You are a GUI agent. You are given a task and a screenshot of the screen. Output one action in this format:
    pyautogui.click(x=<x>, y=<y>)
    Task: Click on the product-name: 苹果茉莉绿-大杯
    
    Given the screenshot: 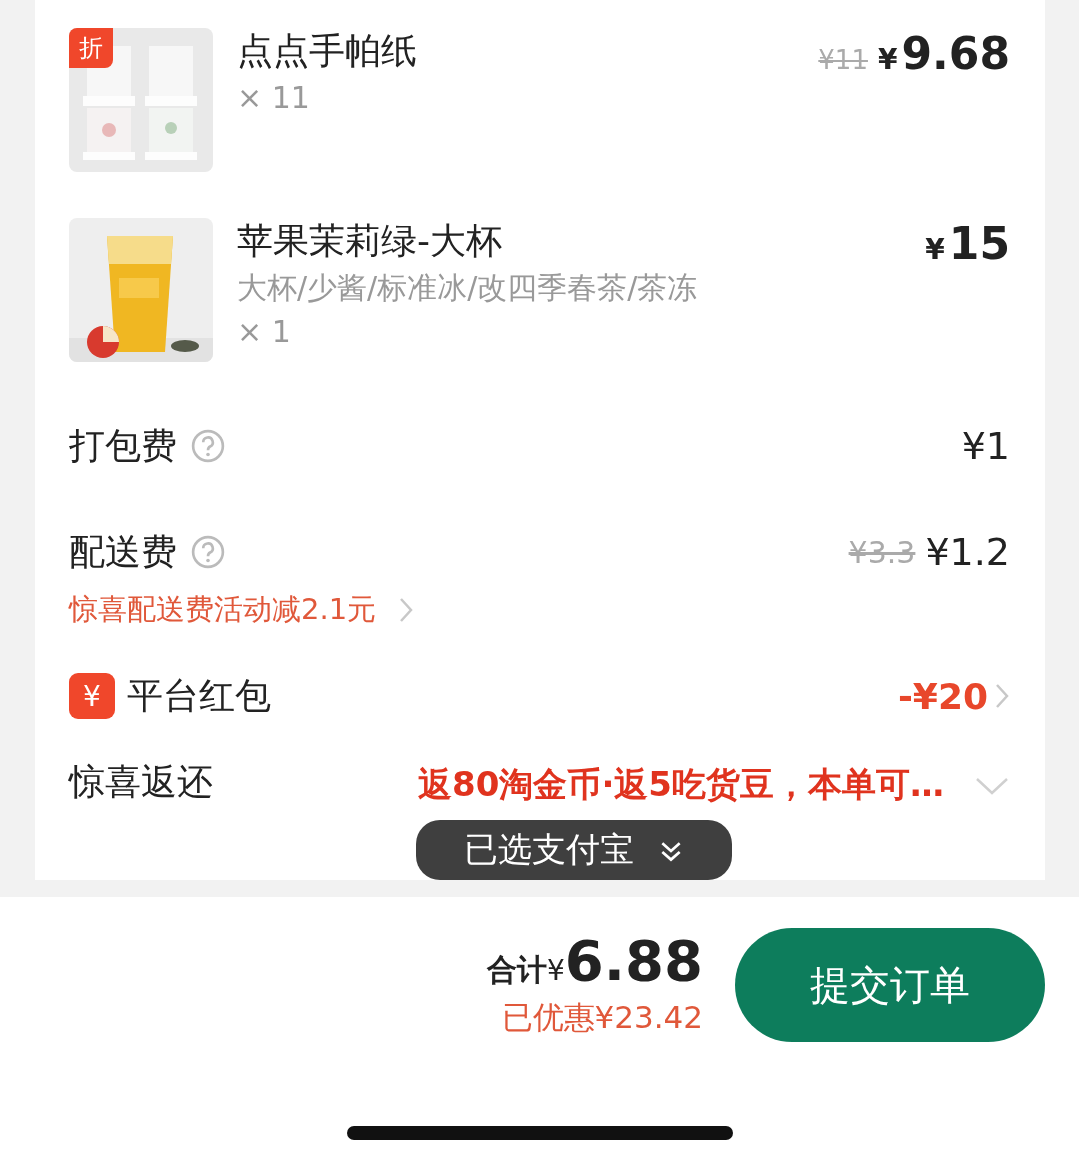 What is the action you would take?
    pyautogui.click(x=370, y=241)
    